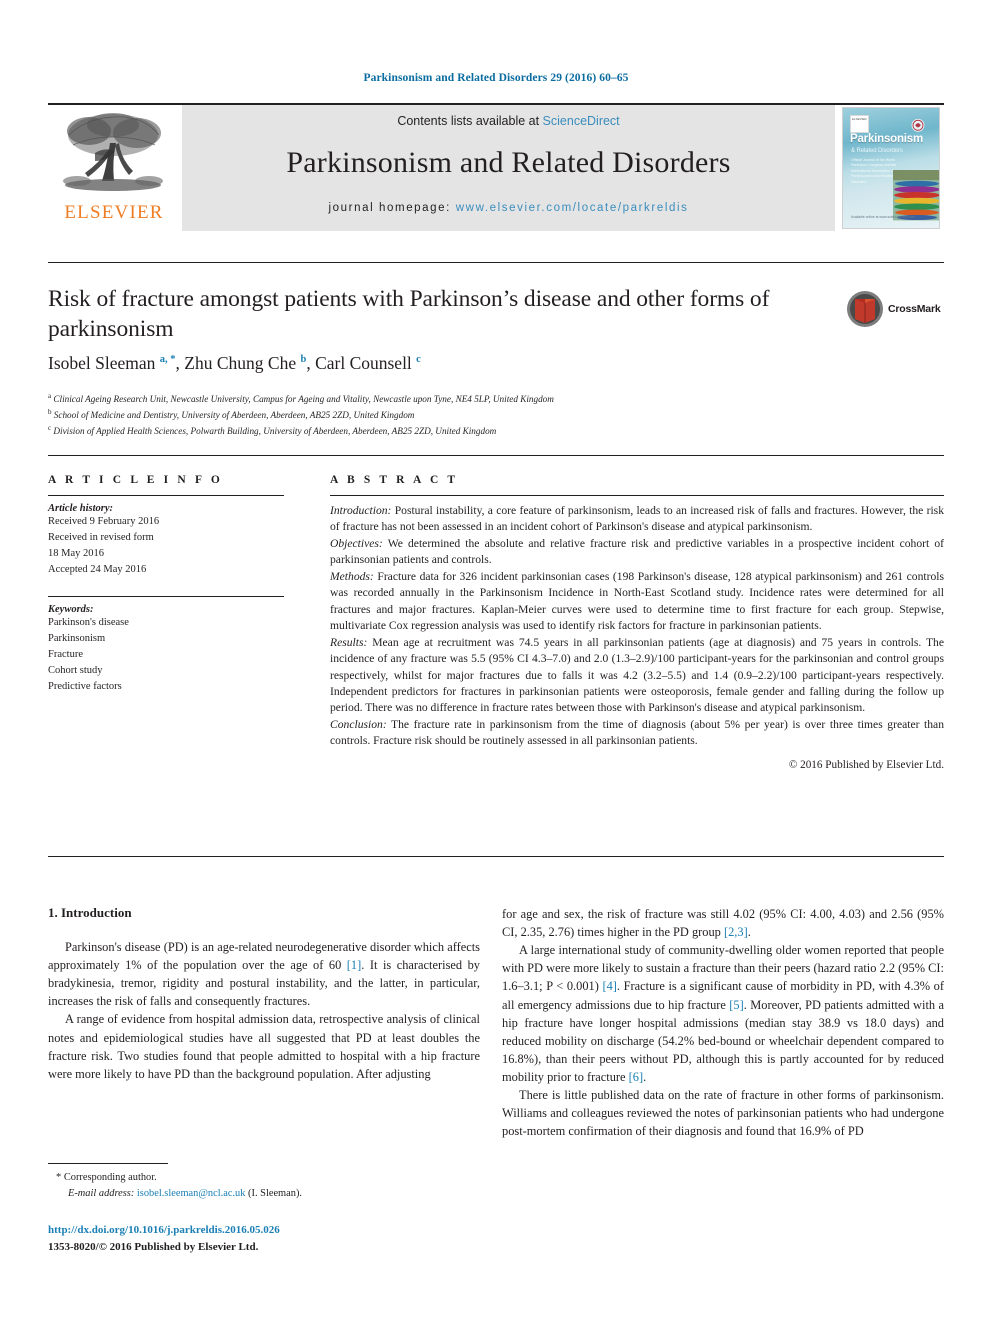  What do you see at coordinates (71, 609) in the screenshot?
I see `keywords-label: Keywords:` at bounding box center [71, 609].